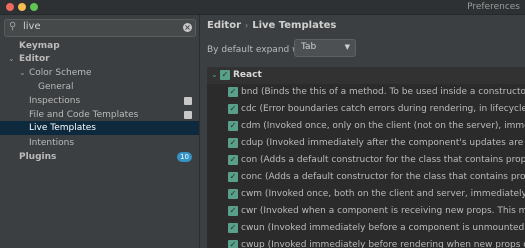 The width and height of the screenshot is (525, 248). I want to click on sidebar-item-general: General, so click(99, 87).